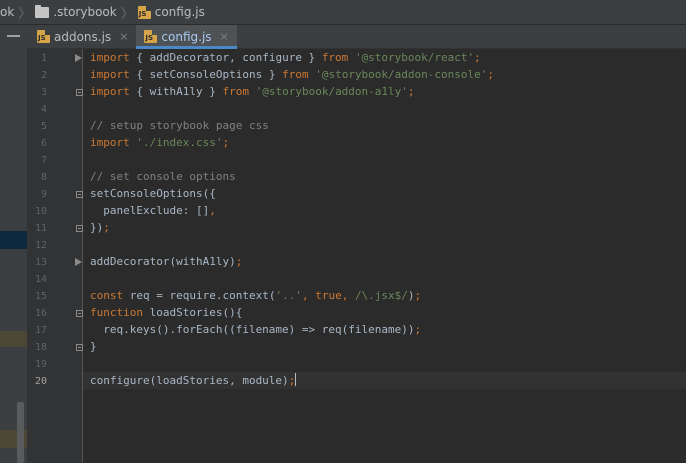  What do you see at coordinates (225, 57) in the screenshot?
I see `code-token: { addDecorator, configure }` at bounding box center [225, 57].